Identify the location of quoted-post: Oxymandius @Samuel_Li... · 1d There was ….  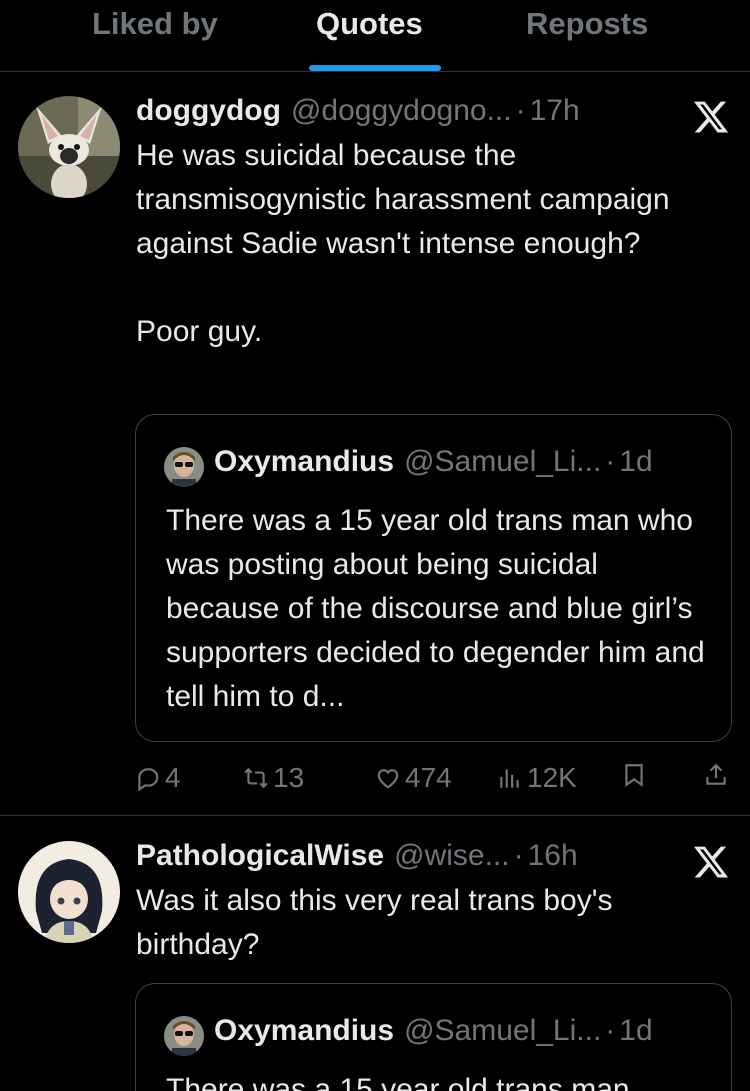
(433, 1037).